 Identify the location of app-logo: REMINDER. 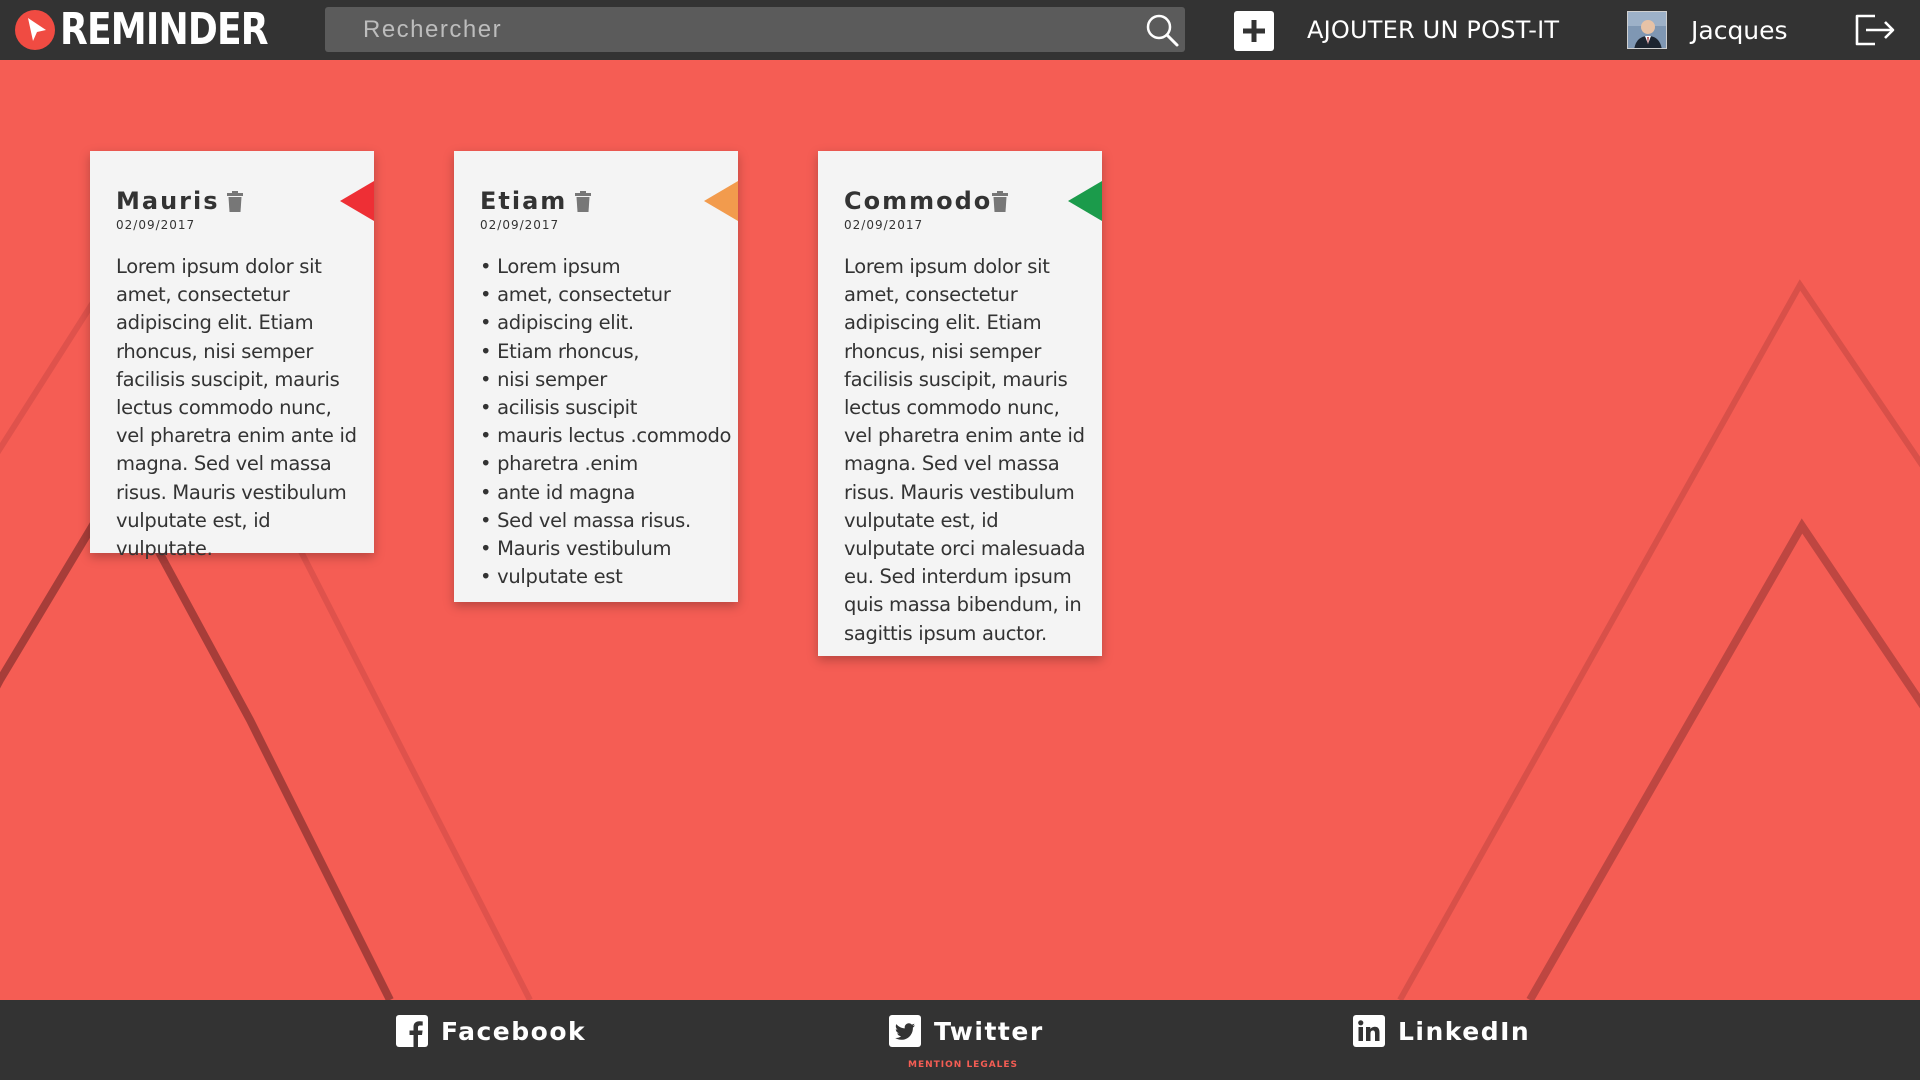
(163, 30).